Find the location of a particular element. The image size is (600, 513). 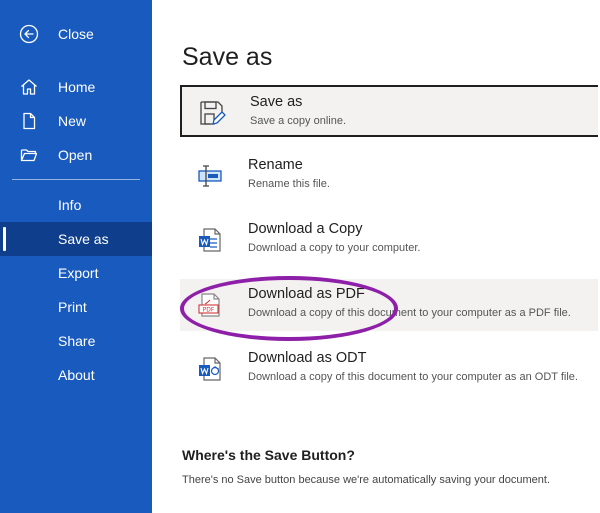

sidebar-item-open: Open is located at coordinates (76, 155).